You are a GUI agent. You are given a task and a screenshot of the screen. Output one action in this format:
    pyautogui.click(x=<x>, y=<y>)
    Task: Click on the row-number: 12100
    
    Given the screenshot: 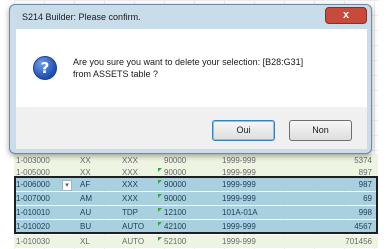 What is the action you would take?
    pyautogui.click(x=175, y=212)
    